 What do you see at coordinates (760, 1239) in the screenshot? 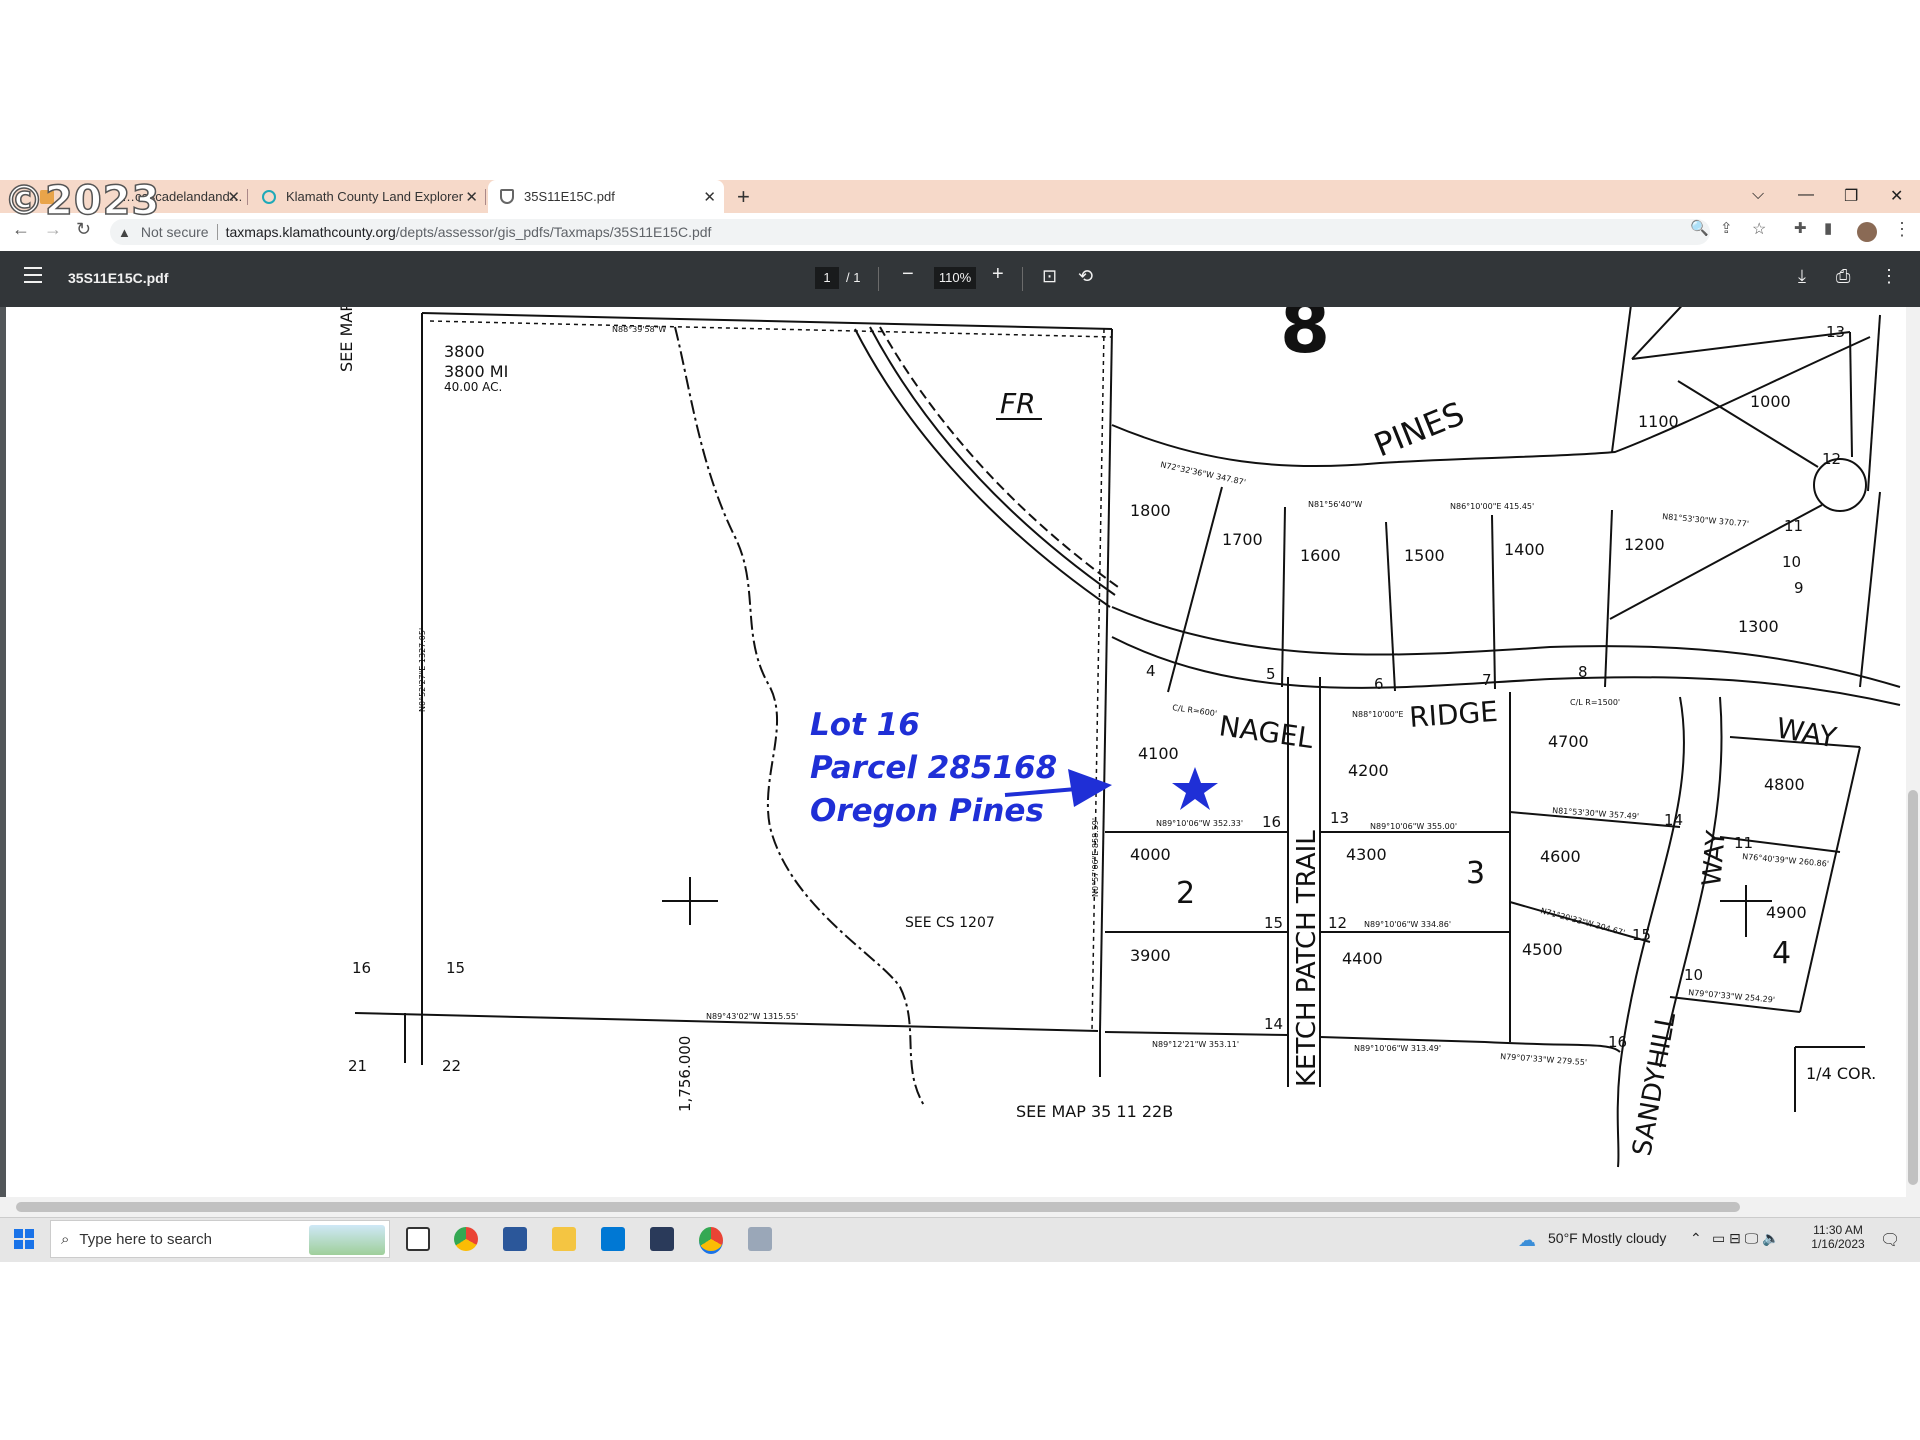
I see `pdf-app-icon` at bounding box center [760, 1239].